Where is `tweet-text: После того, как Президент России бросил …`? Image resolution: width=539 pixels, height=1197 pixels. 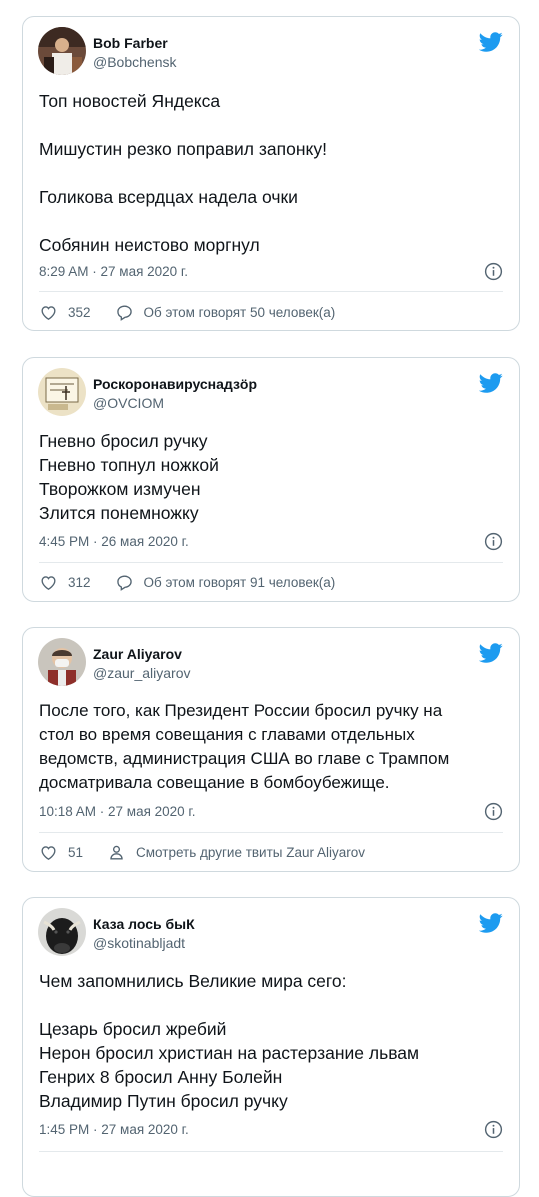
tweet-text: После того, как Президент России бросил … is located at coordinates (244, 746).